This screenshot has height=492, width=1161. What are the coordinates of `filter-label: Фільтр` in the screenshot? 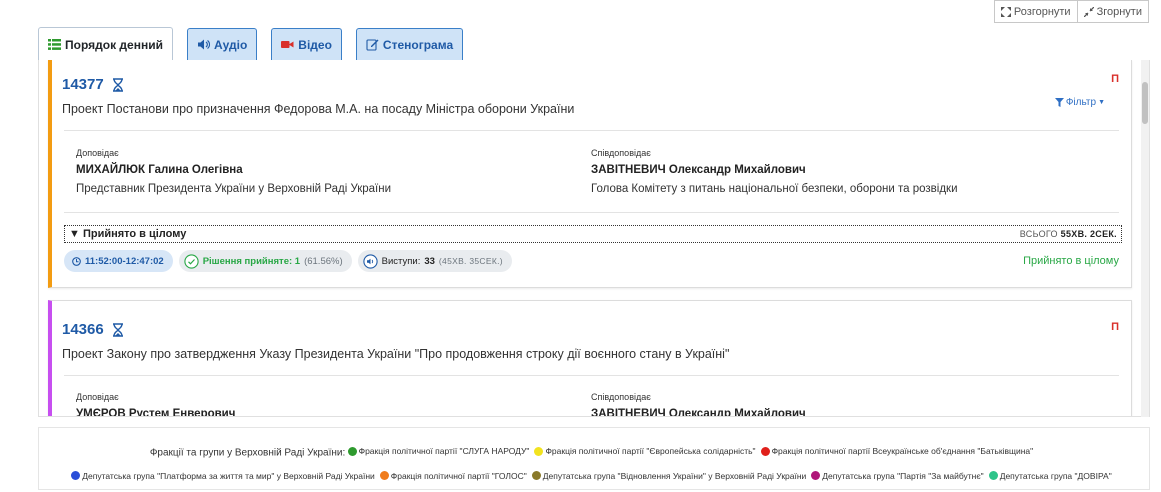 It's located at (1081, 102).